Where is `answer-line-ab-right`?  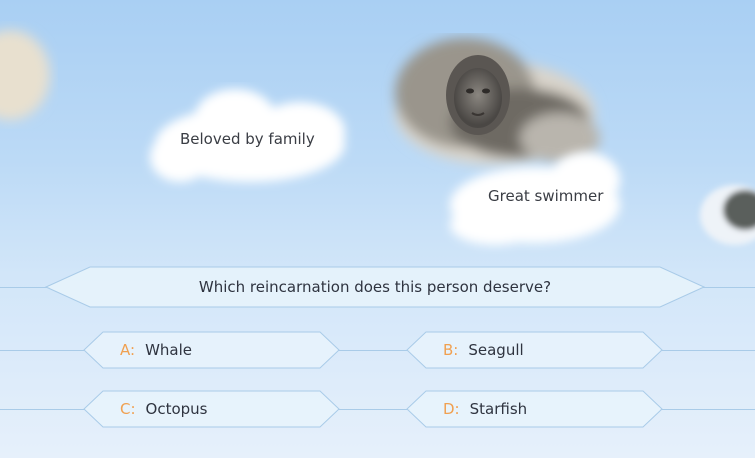
answer-line-ab-right is located at coordinates (707, 350).